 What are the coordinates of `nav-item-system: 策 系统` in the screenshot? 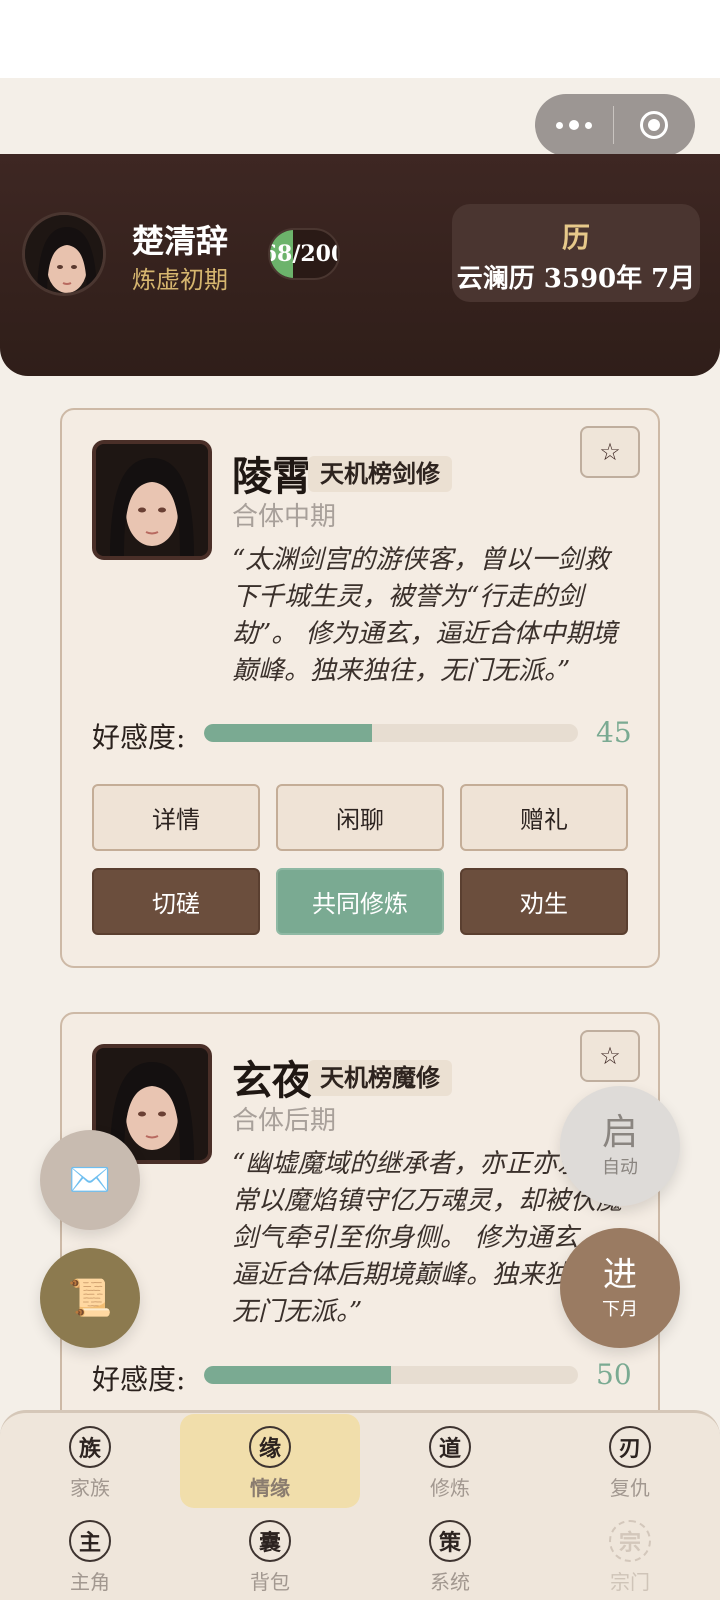 It's located at (450, 1557).